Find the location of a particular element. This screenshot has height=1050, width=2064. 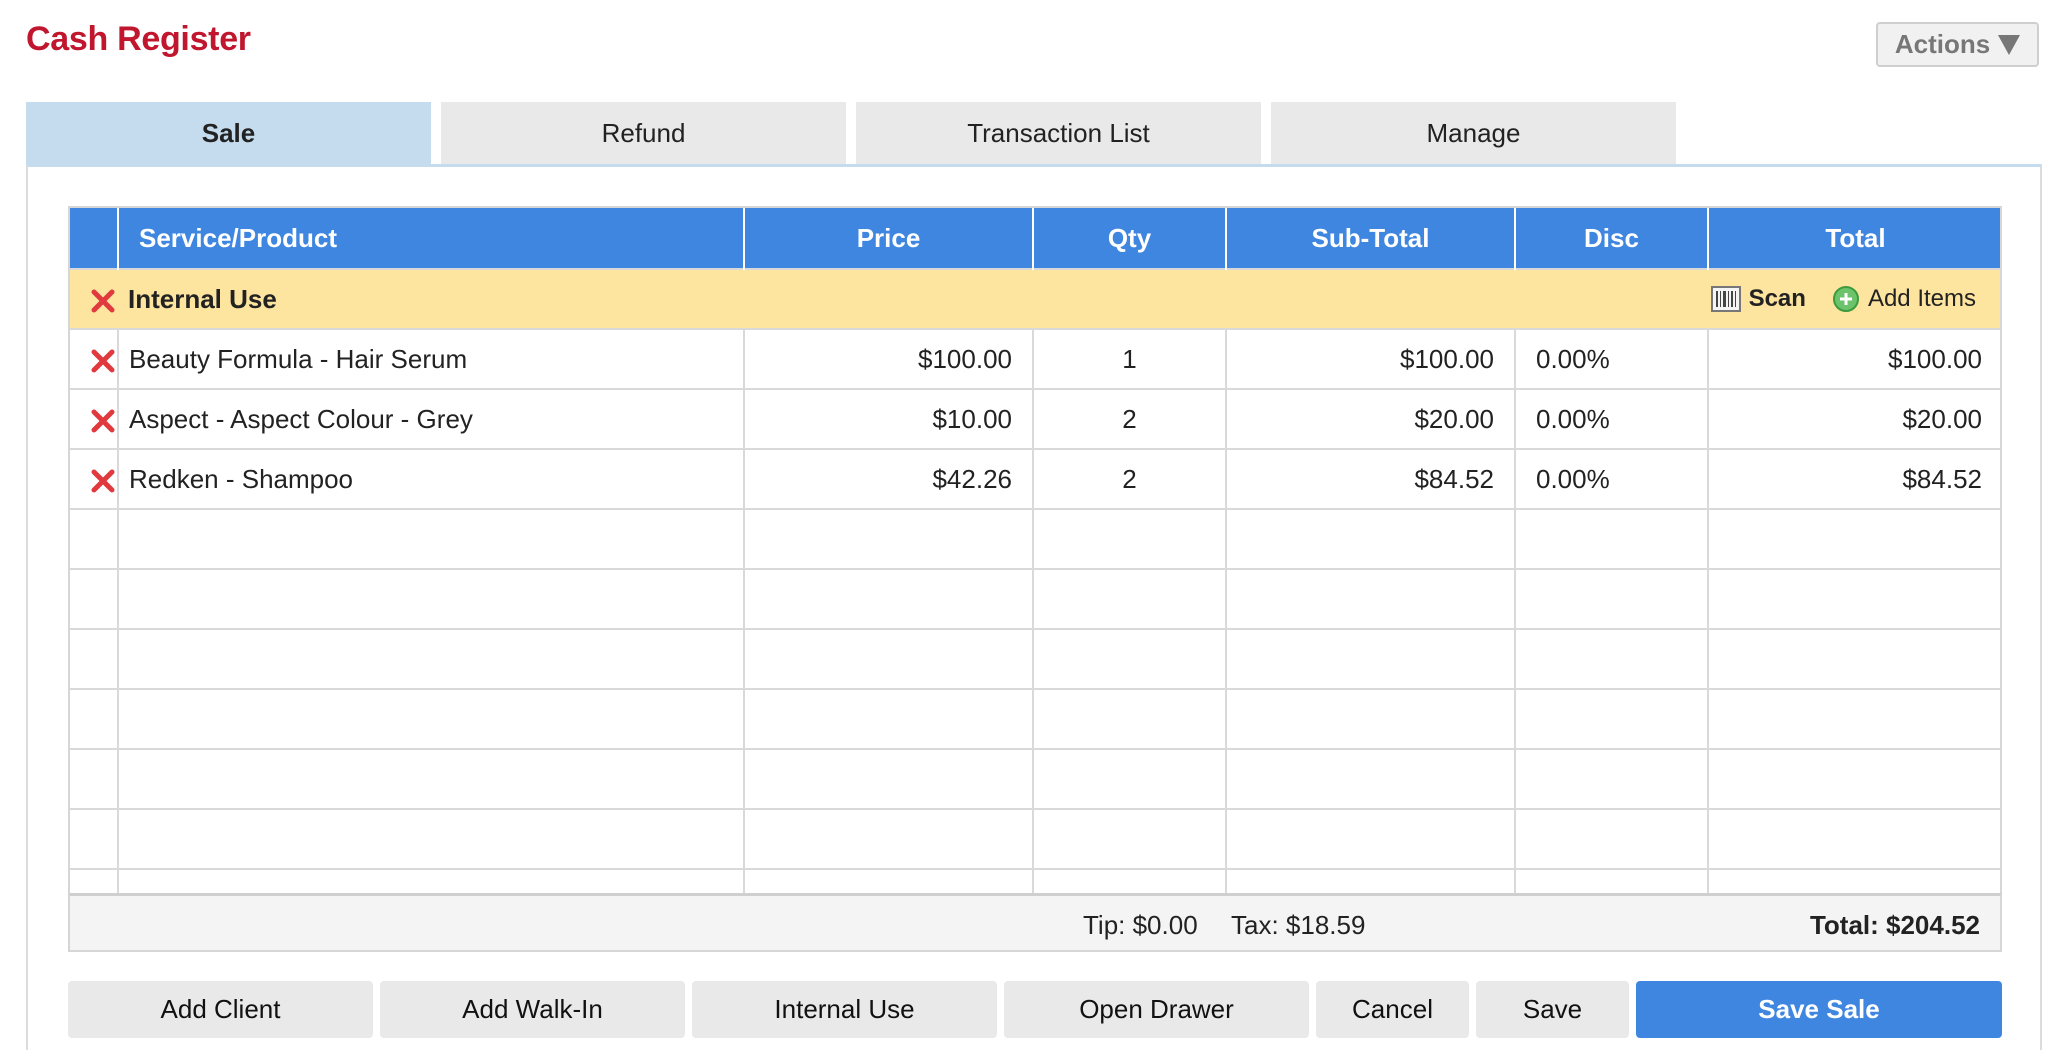

save-sale-button: Save Sale is located at coordinates (1819, 1009).